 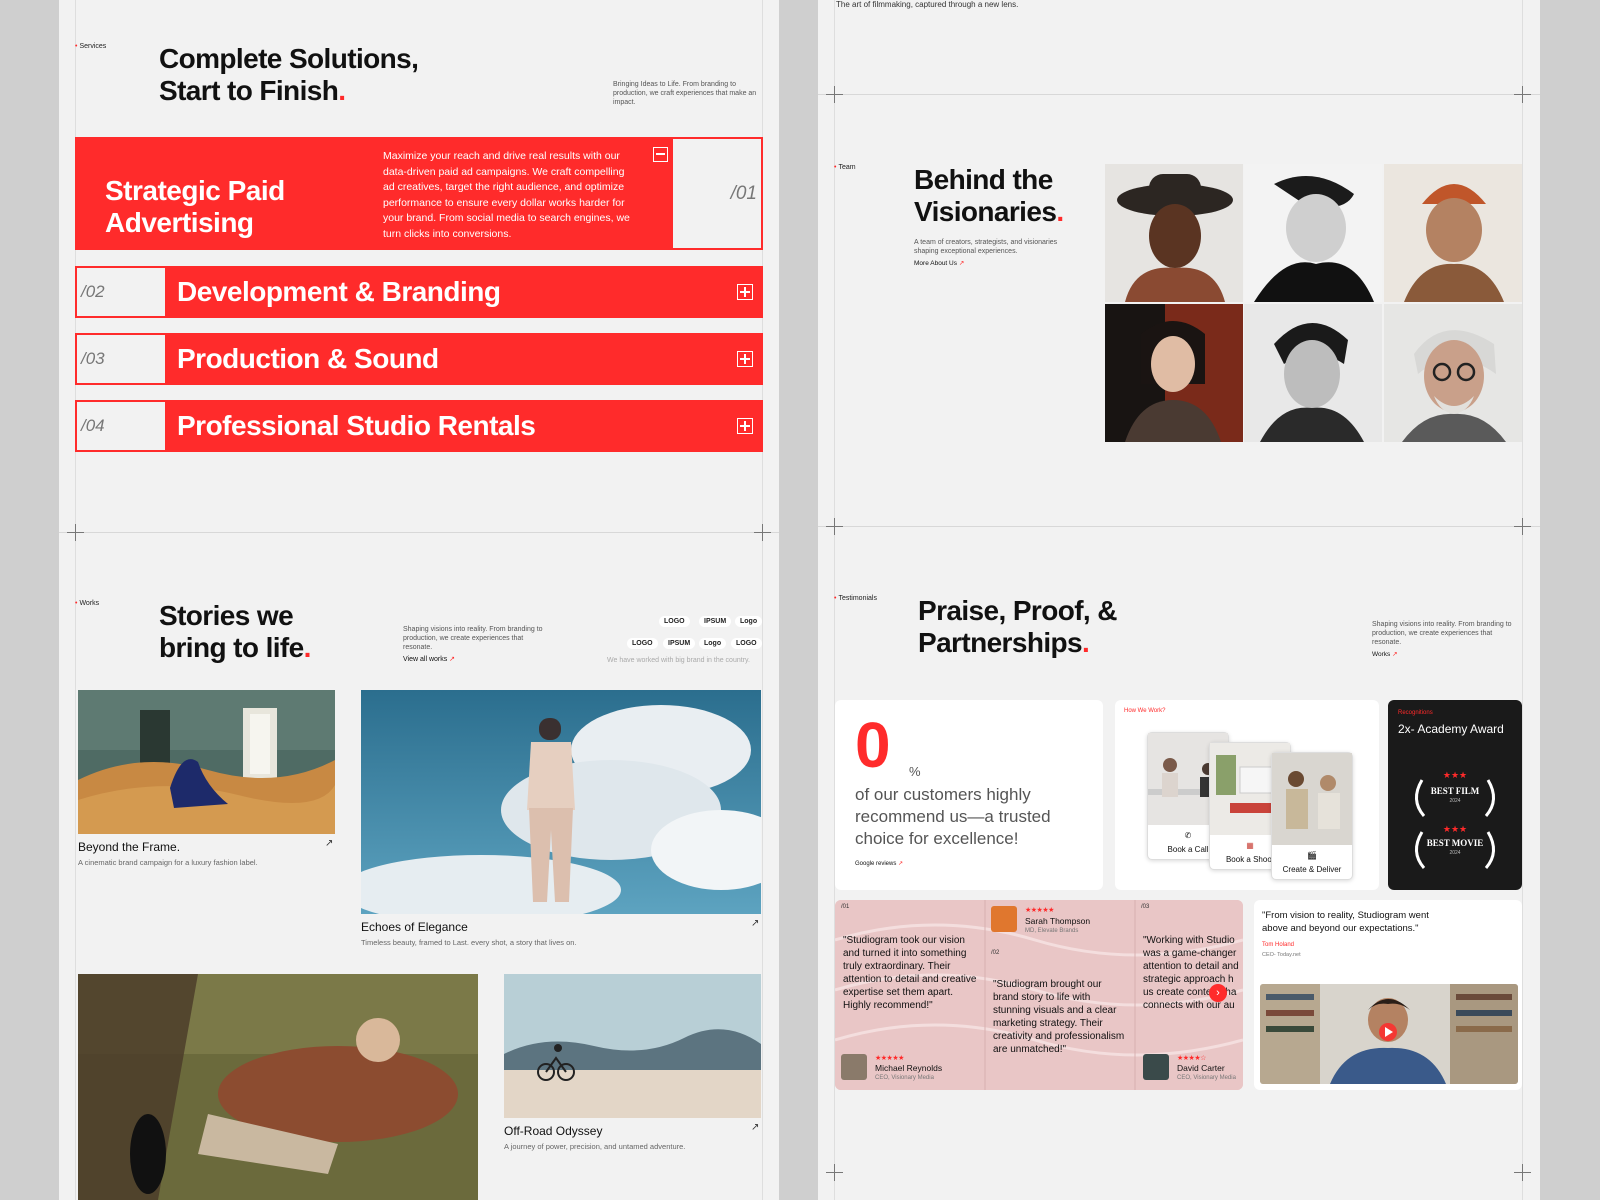 I want to click on how-we-work-label: How We Work?, so click(x=1145, y=711).